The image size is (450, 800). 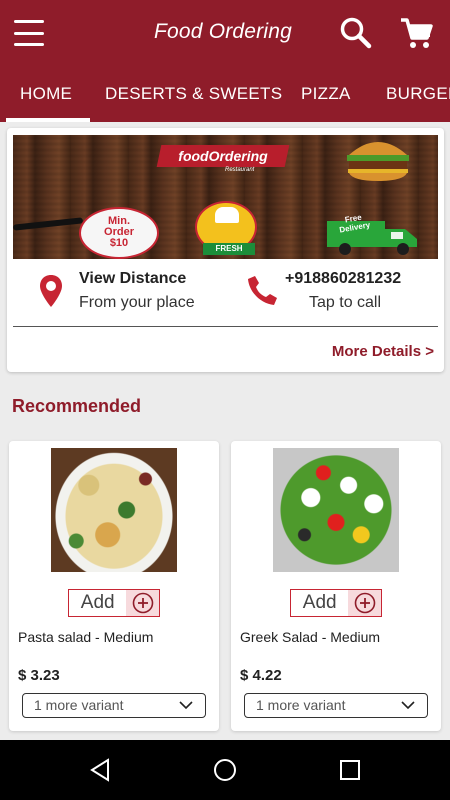 What do you see at coordinates (31, 32) in the screenshot?
I see `menu-icon` at bounding box center [31, 32].